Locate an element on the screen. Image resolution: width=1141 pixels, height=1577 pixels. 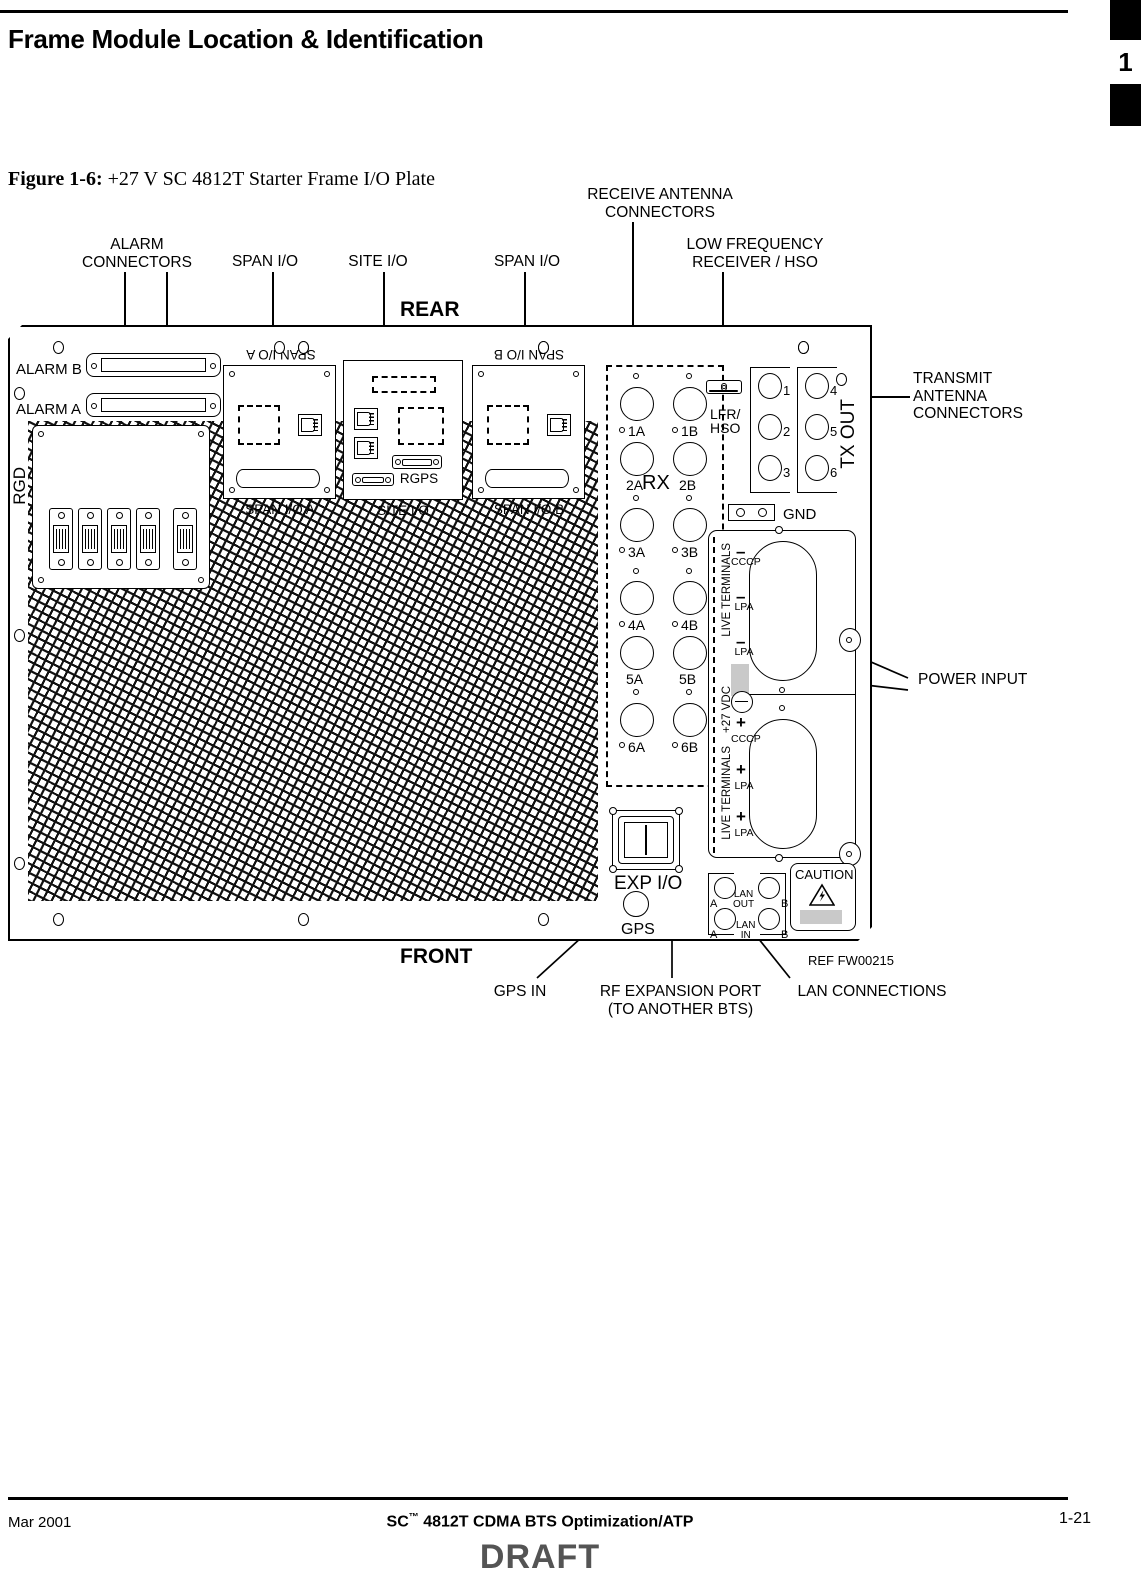
terminal-sign-neg-3: – is located at coordinates (741, 641).